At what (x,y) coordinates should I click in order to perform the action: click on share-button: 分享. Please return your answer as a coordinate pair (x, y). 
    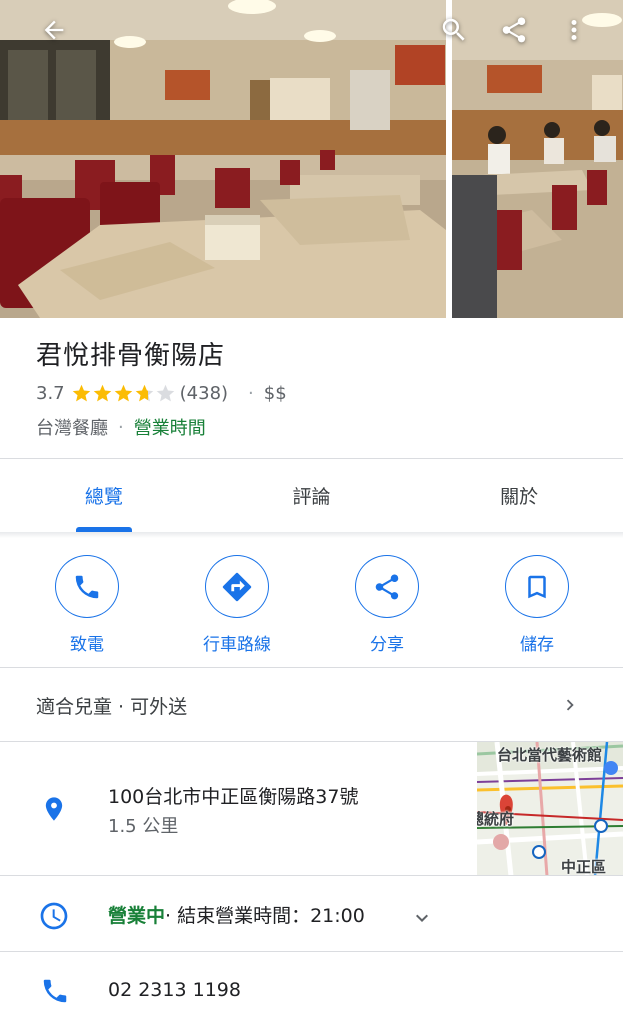
    Looking at the image, I should click on (387, 605).